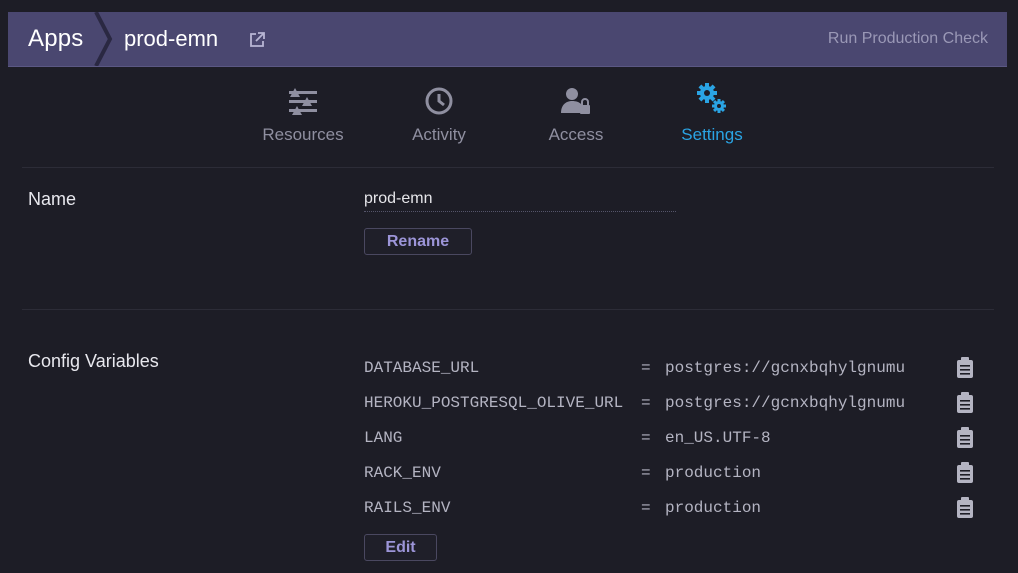 The image size is (1018, 573). I want to click on clock-icon, so click(439, 101).